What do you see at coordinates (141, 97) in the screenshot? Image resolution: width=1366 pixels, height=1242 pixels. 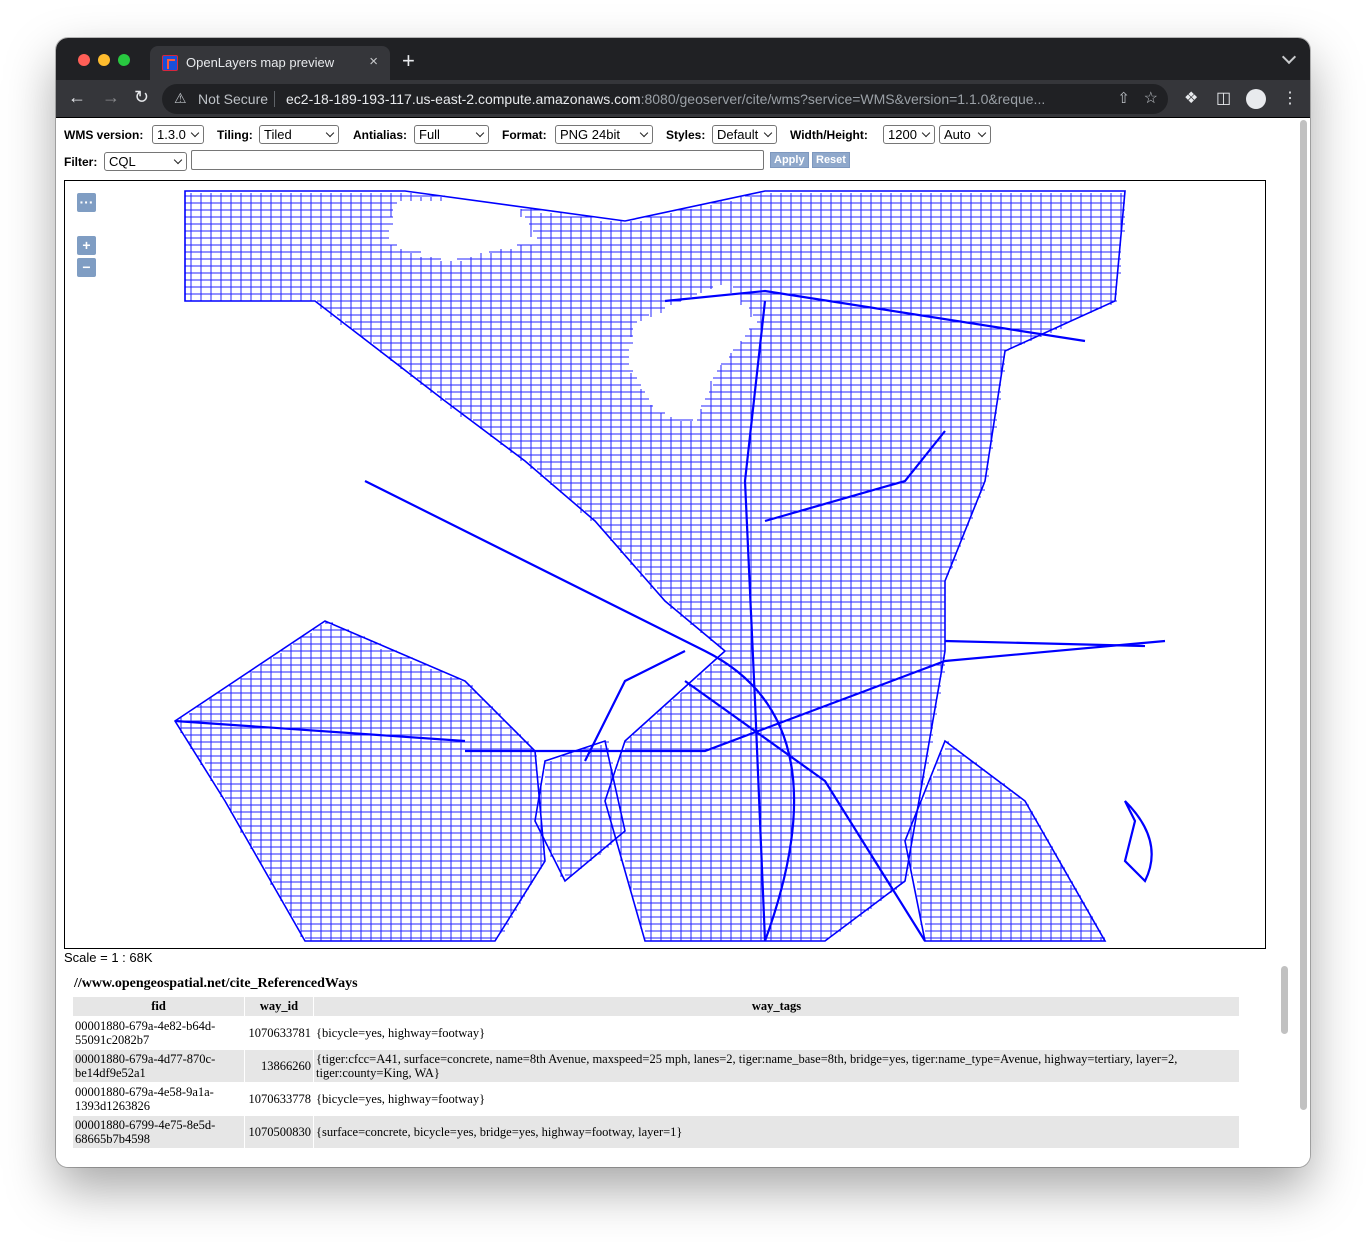 I see `reload-icon: ↻` at bounding box center [141, 97].